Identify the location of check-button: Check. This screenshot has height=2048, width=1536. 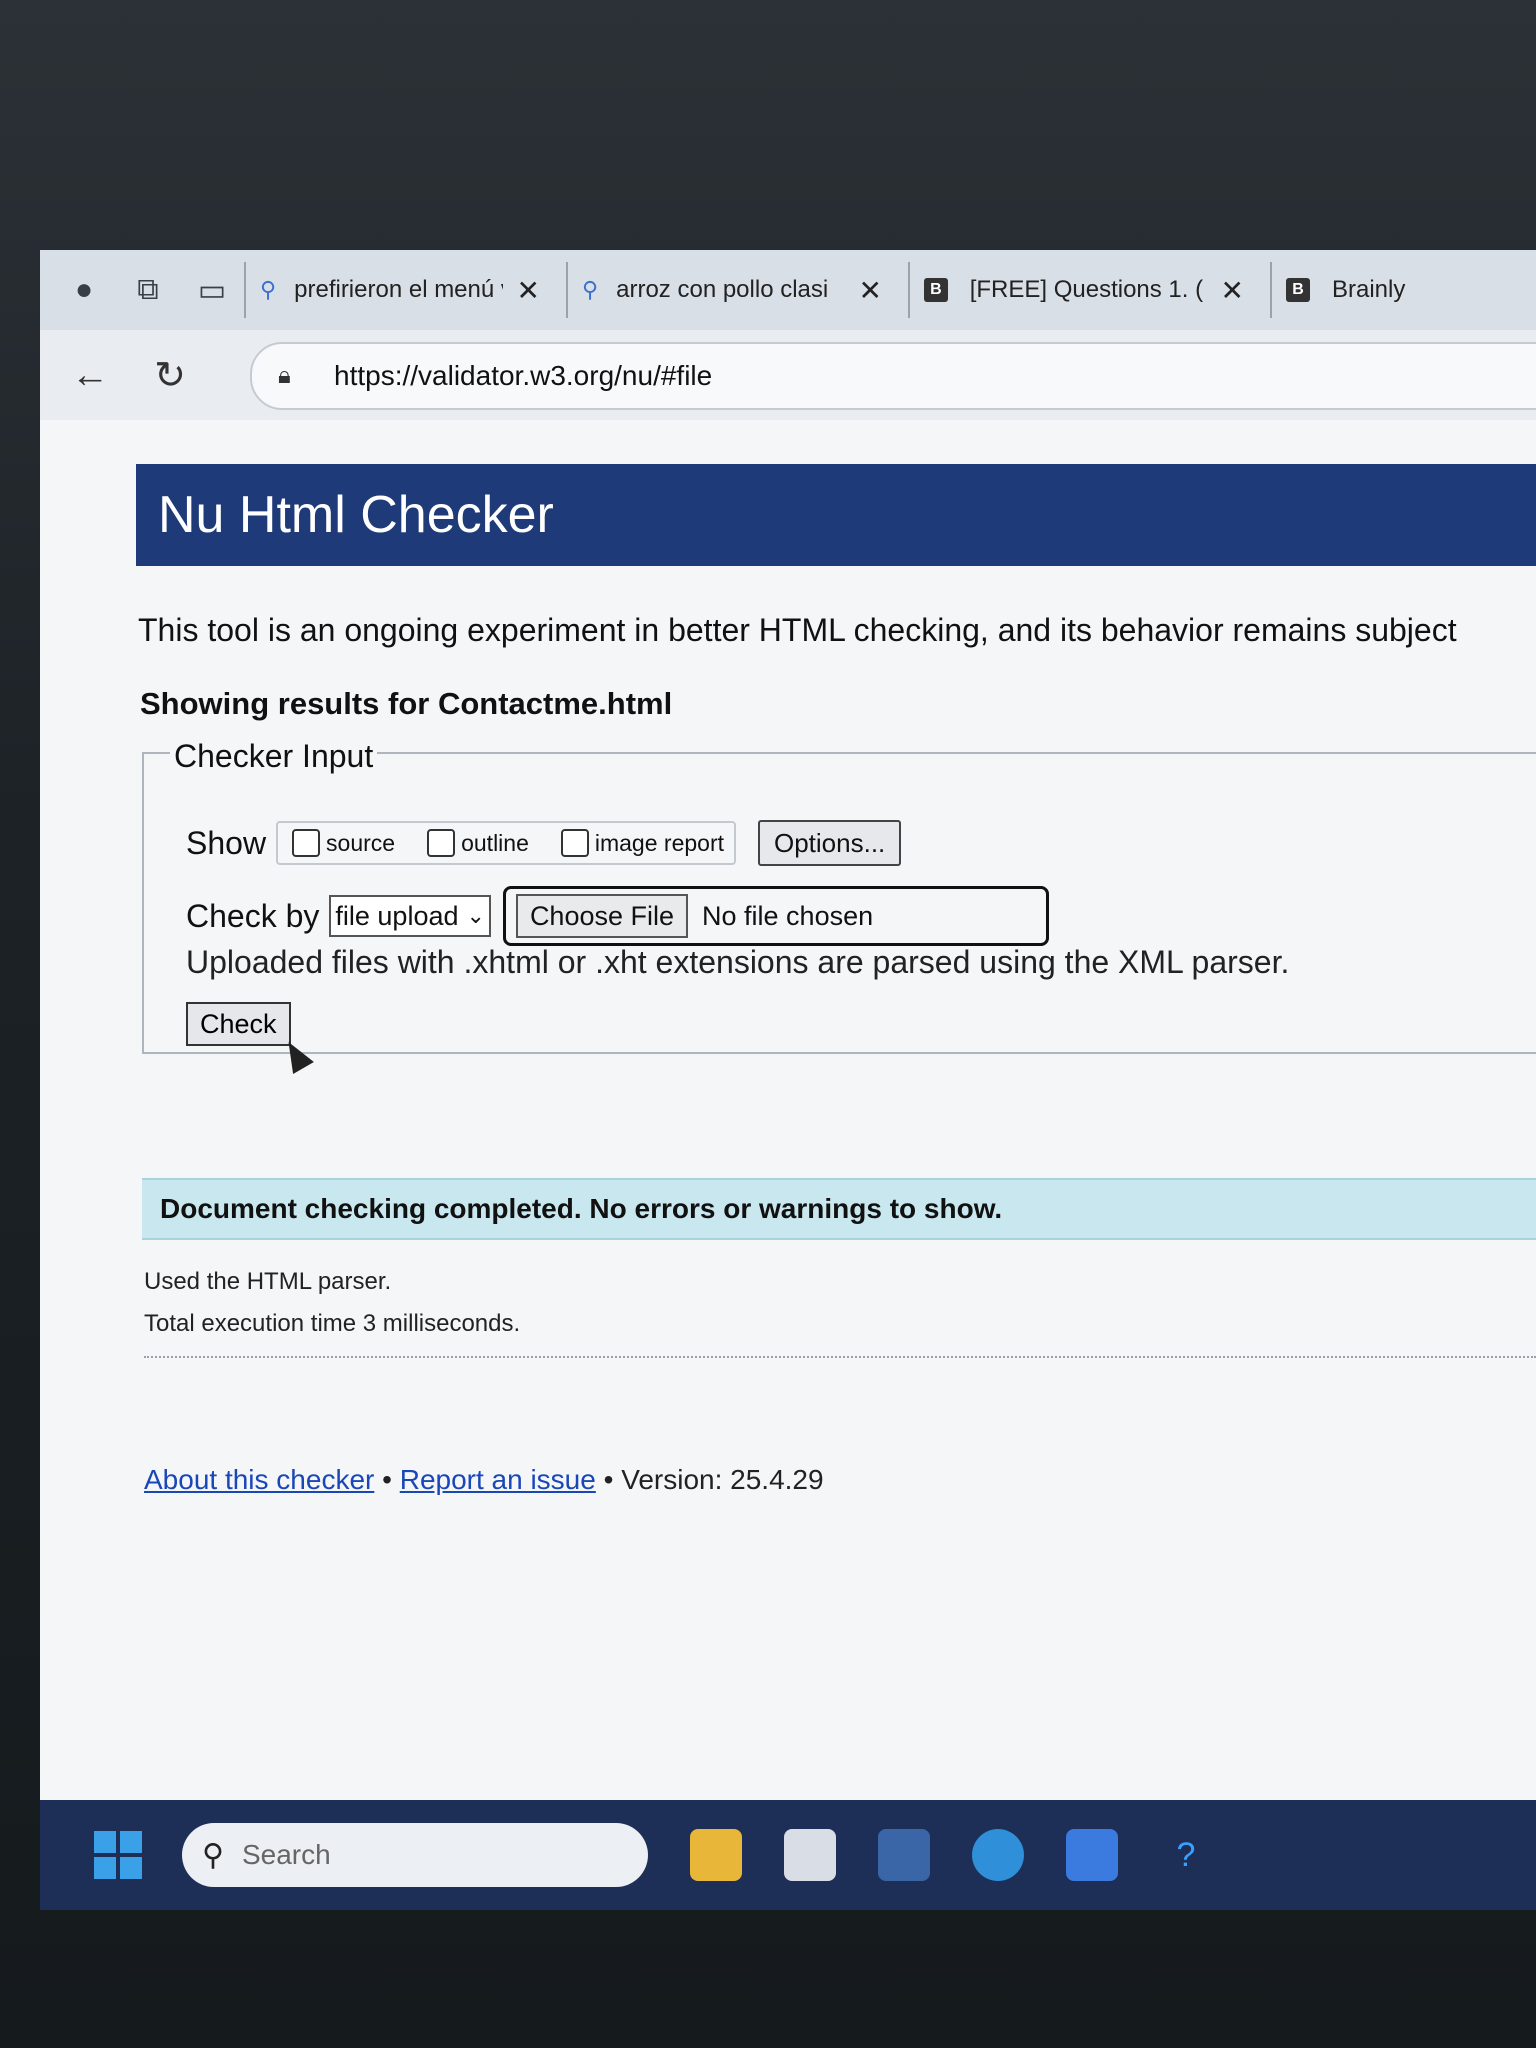
(238, 1024).